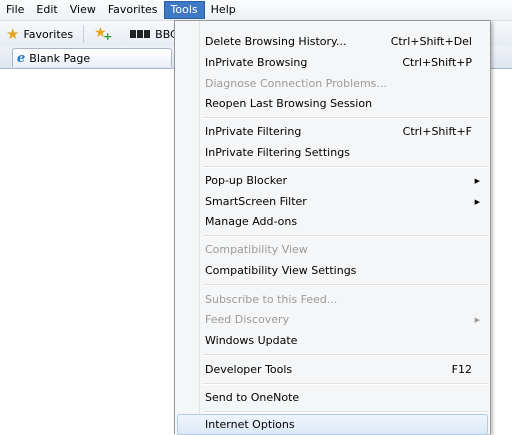 The image size is (512, 435). What do you see at coordinates (332, 62) in the screenshot?
I see `menu-item-inprivate-browsing: InPrivate Browsing Ctrl+Shift+P` at bounding box center [332, 62].